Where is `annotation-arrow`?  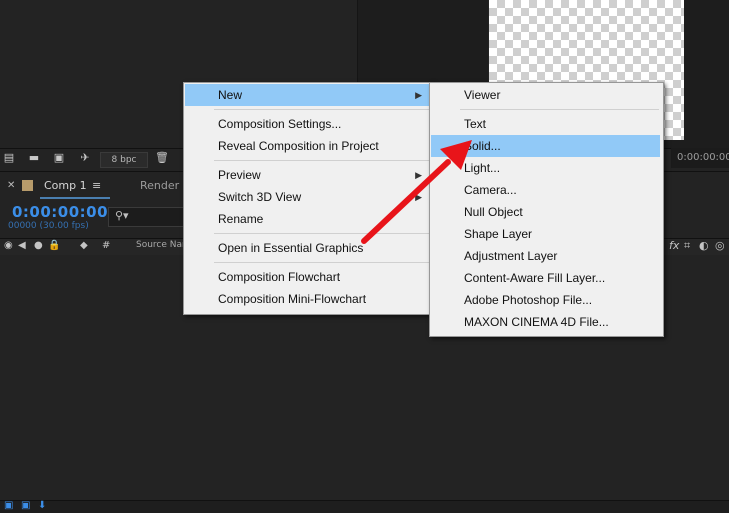 annotation-arrow is located at coordinates (416, 192).